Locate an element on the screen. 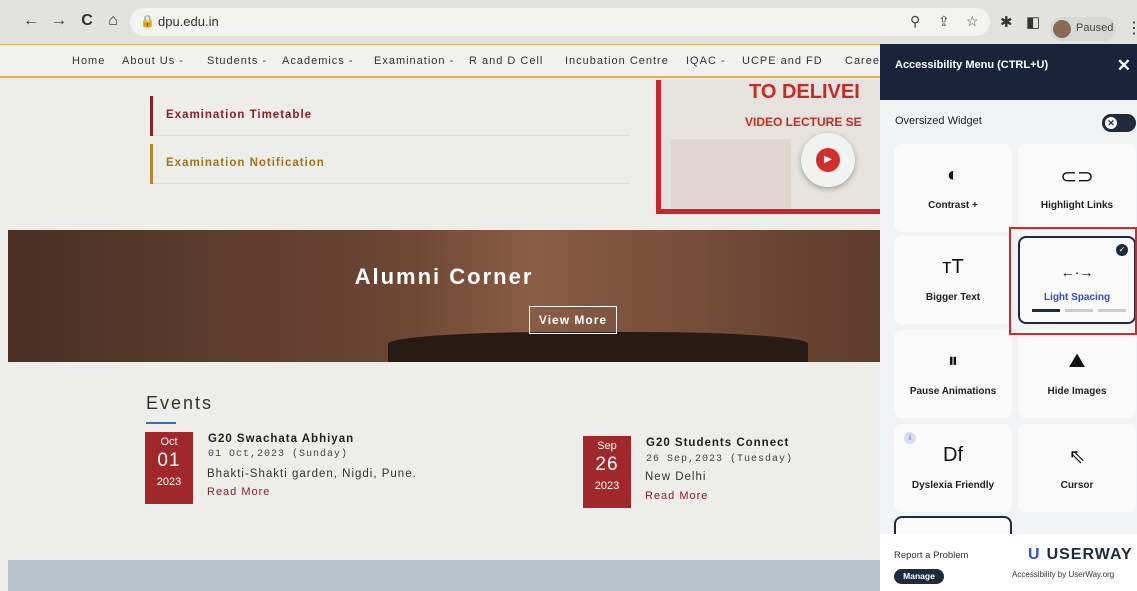  event-day: 26 is located at coordinates (607, 464).